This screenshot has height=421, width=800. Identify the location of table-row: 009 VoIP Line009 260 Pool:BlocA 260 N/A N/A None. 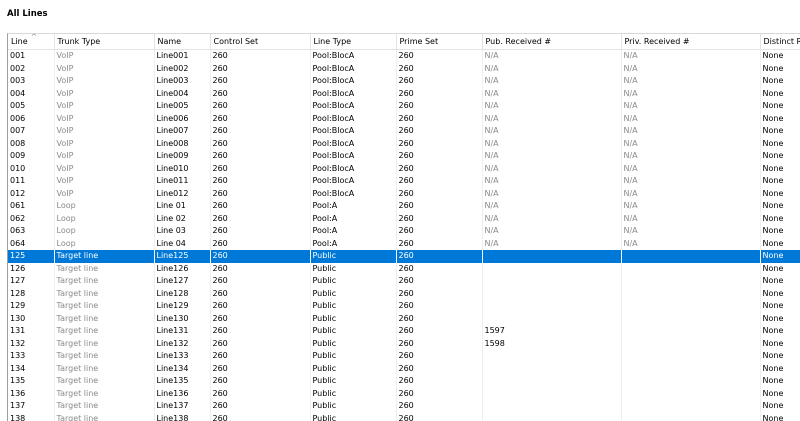
(404, 156).